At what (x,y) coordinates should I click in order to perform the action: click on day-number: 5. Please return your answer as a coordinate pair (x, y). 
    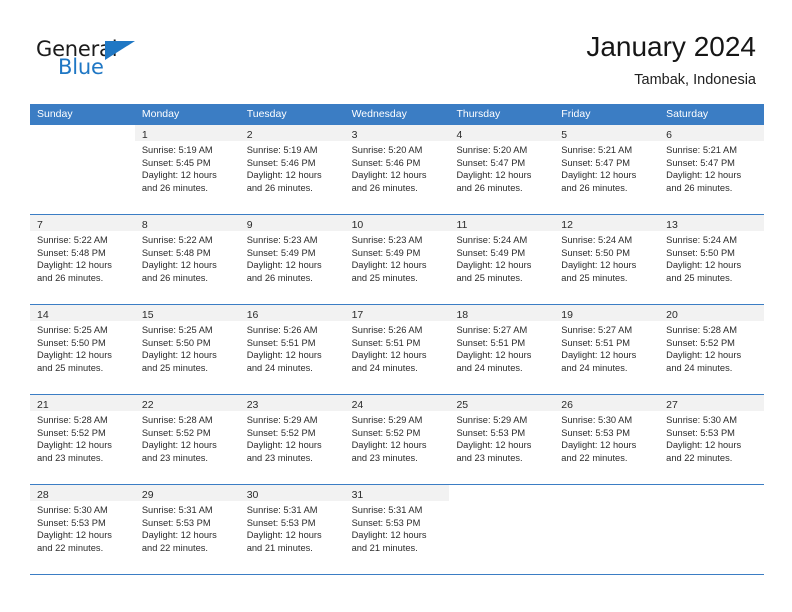
    Looking at the image, I should click on (564, 135).